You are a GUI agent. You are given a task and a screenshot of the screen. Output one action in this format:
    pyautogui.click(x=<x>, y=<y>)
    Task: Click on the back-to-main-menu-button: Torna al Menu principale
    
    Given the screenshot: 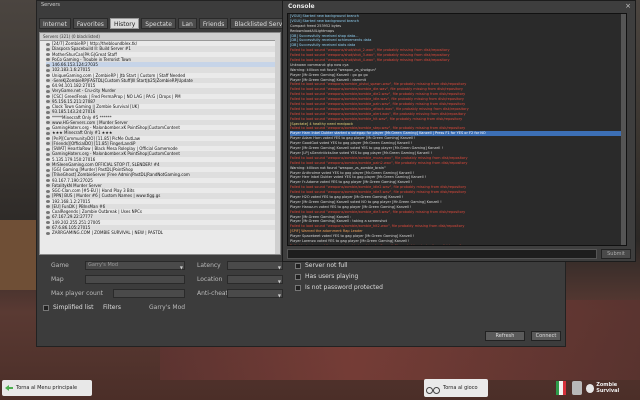 What is the action you would take?
    pyautogui.click(x=47, y=388)
    